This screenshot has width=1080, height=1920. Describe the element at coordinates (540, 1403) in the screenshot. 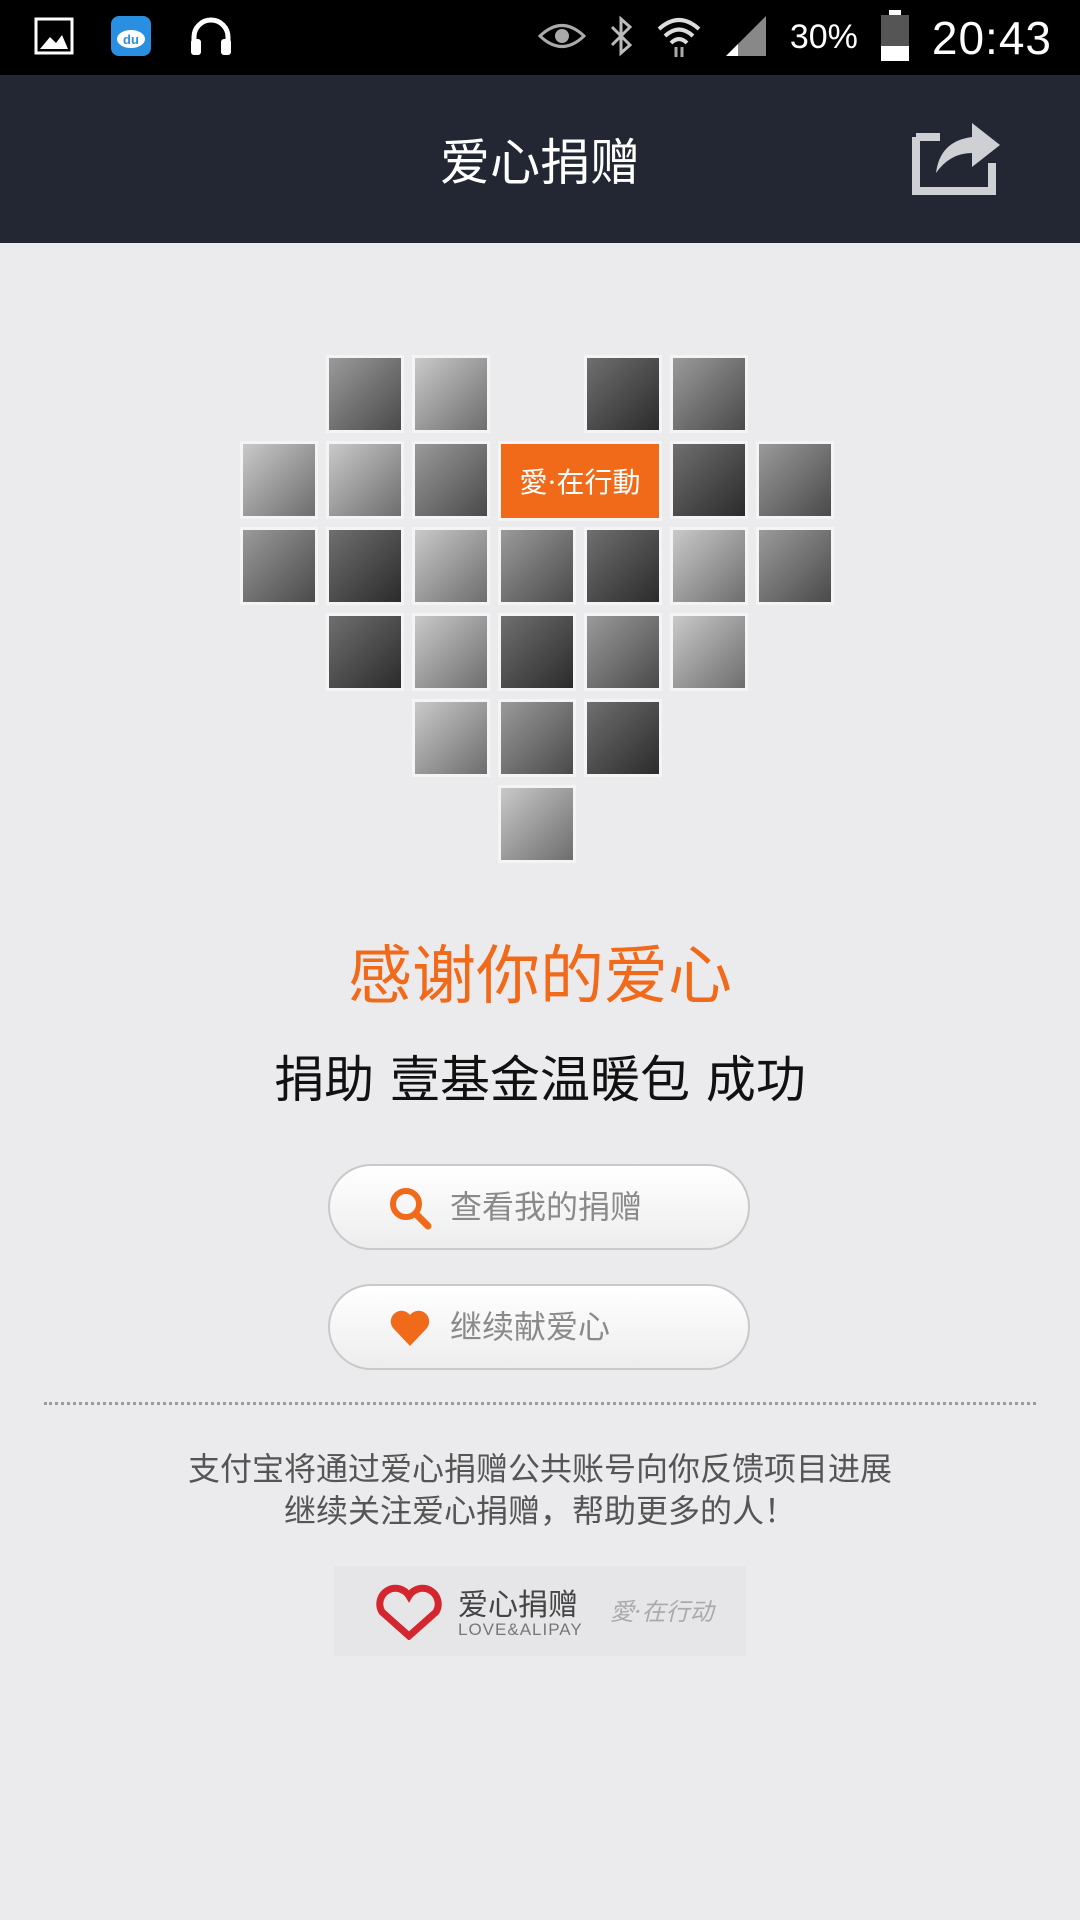

I see `dotted-divider` at that location.